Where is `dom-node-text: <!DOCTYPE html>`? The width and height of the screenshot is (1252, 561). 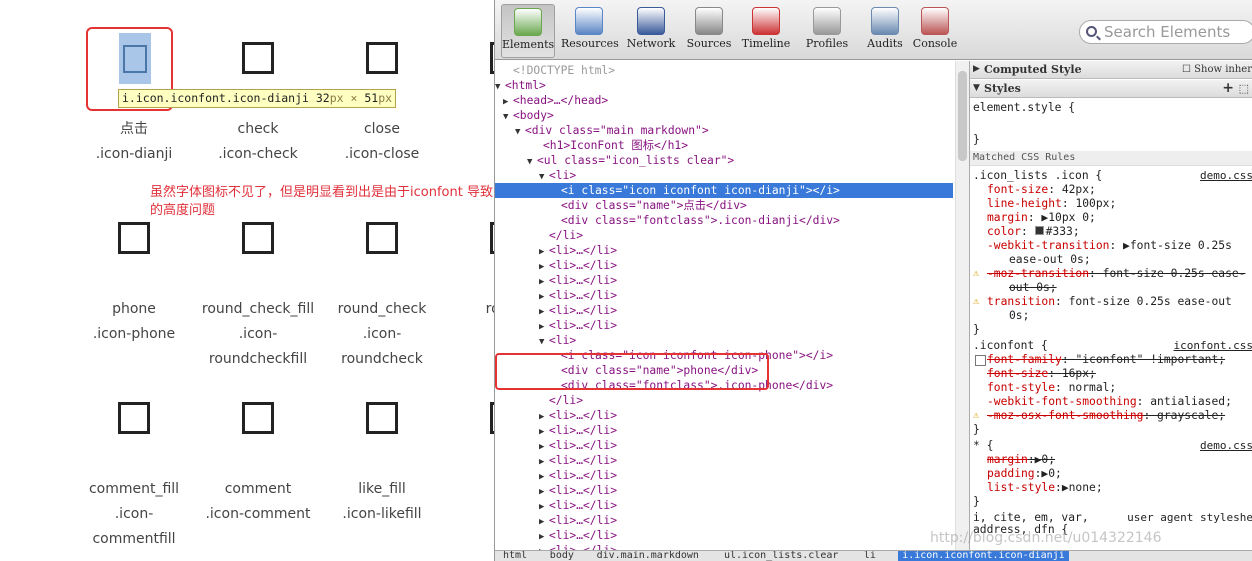
dom-node-text: <!DOCTYPE html> is located at coordinates (564, 70).